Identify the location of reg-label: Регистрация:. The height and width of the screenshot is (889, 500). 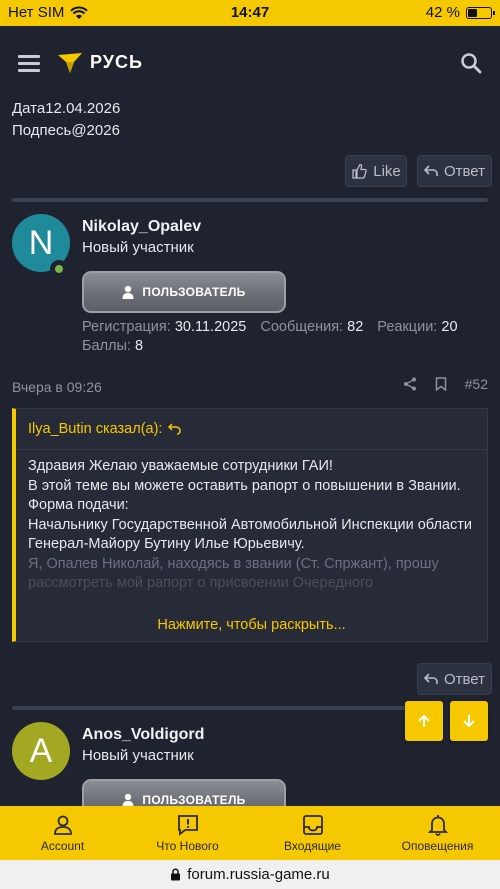
(126, 327).